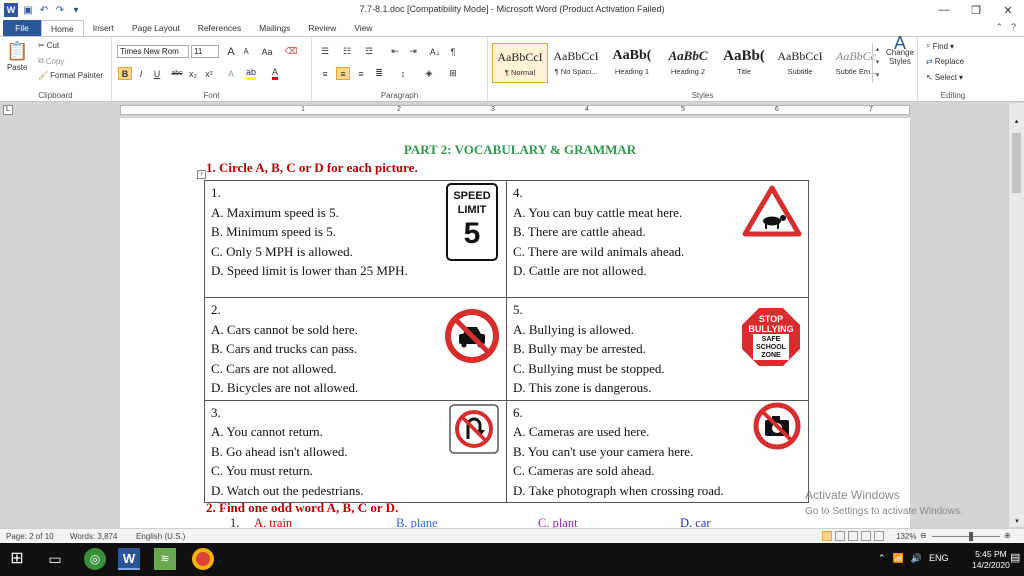 The height and width of the screenshot is (576, 1024). Describe the element at coordinates (944, 10) in the screenshot. I see `minimize-button: —` at that location.